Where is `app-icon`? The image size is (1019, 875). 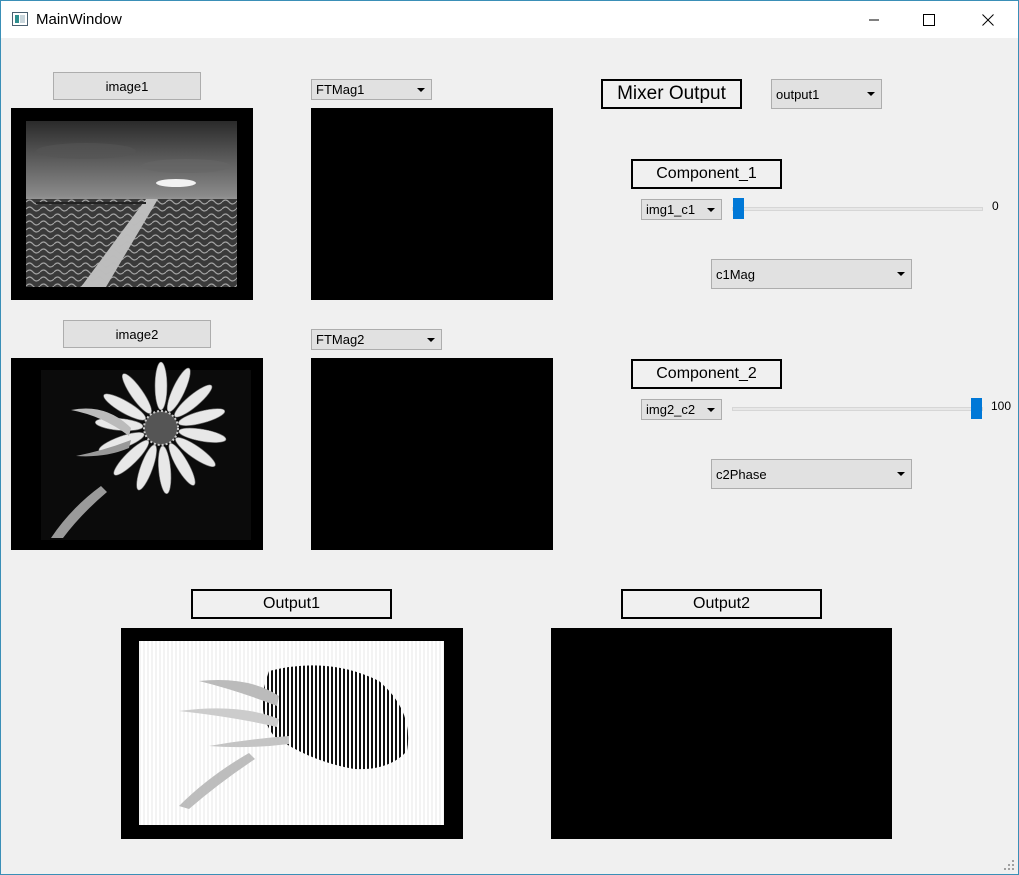 app-icon is located at coordinates (20, 19).